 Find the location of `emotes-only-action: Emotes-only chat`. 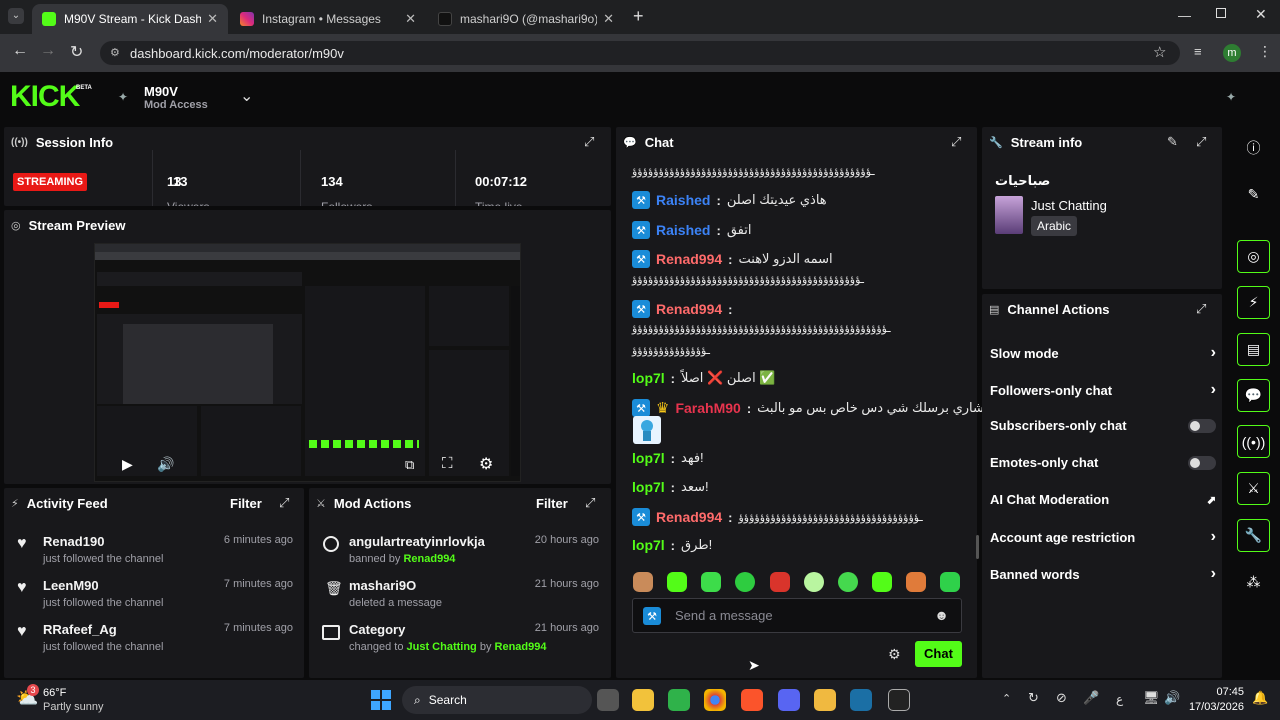

emotes-only-action: Emotes-only chat is located at coordinates (1103, 462).